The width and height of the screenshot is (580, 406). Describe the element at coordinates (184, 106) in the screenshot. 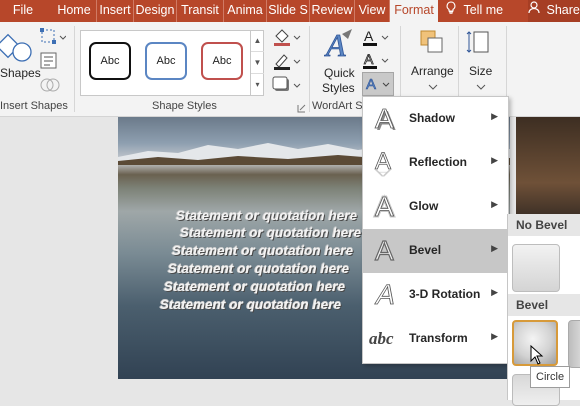

I see `shape-styles-group-label: Shape Styles` at that location.